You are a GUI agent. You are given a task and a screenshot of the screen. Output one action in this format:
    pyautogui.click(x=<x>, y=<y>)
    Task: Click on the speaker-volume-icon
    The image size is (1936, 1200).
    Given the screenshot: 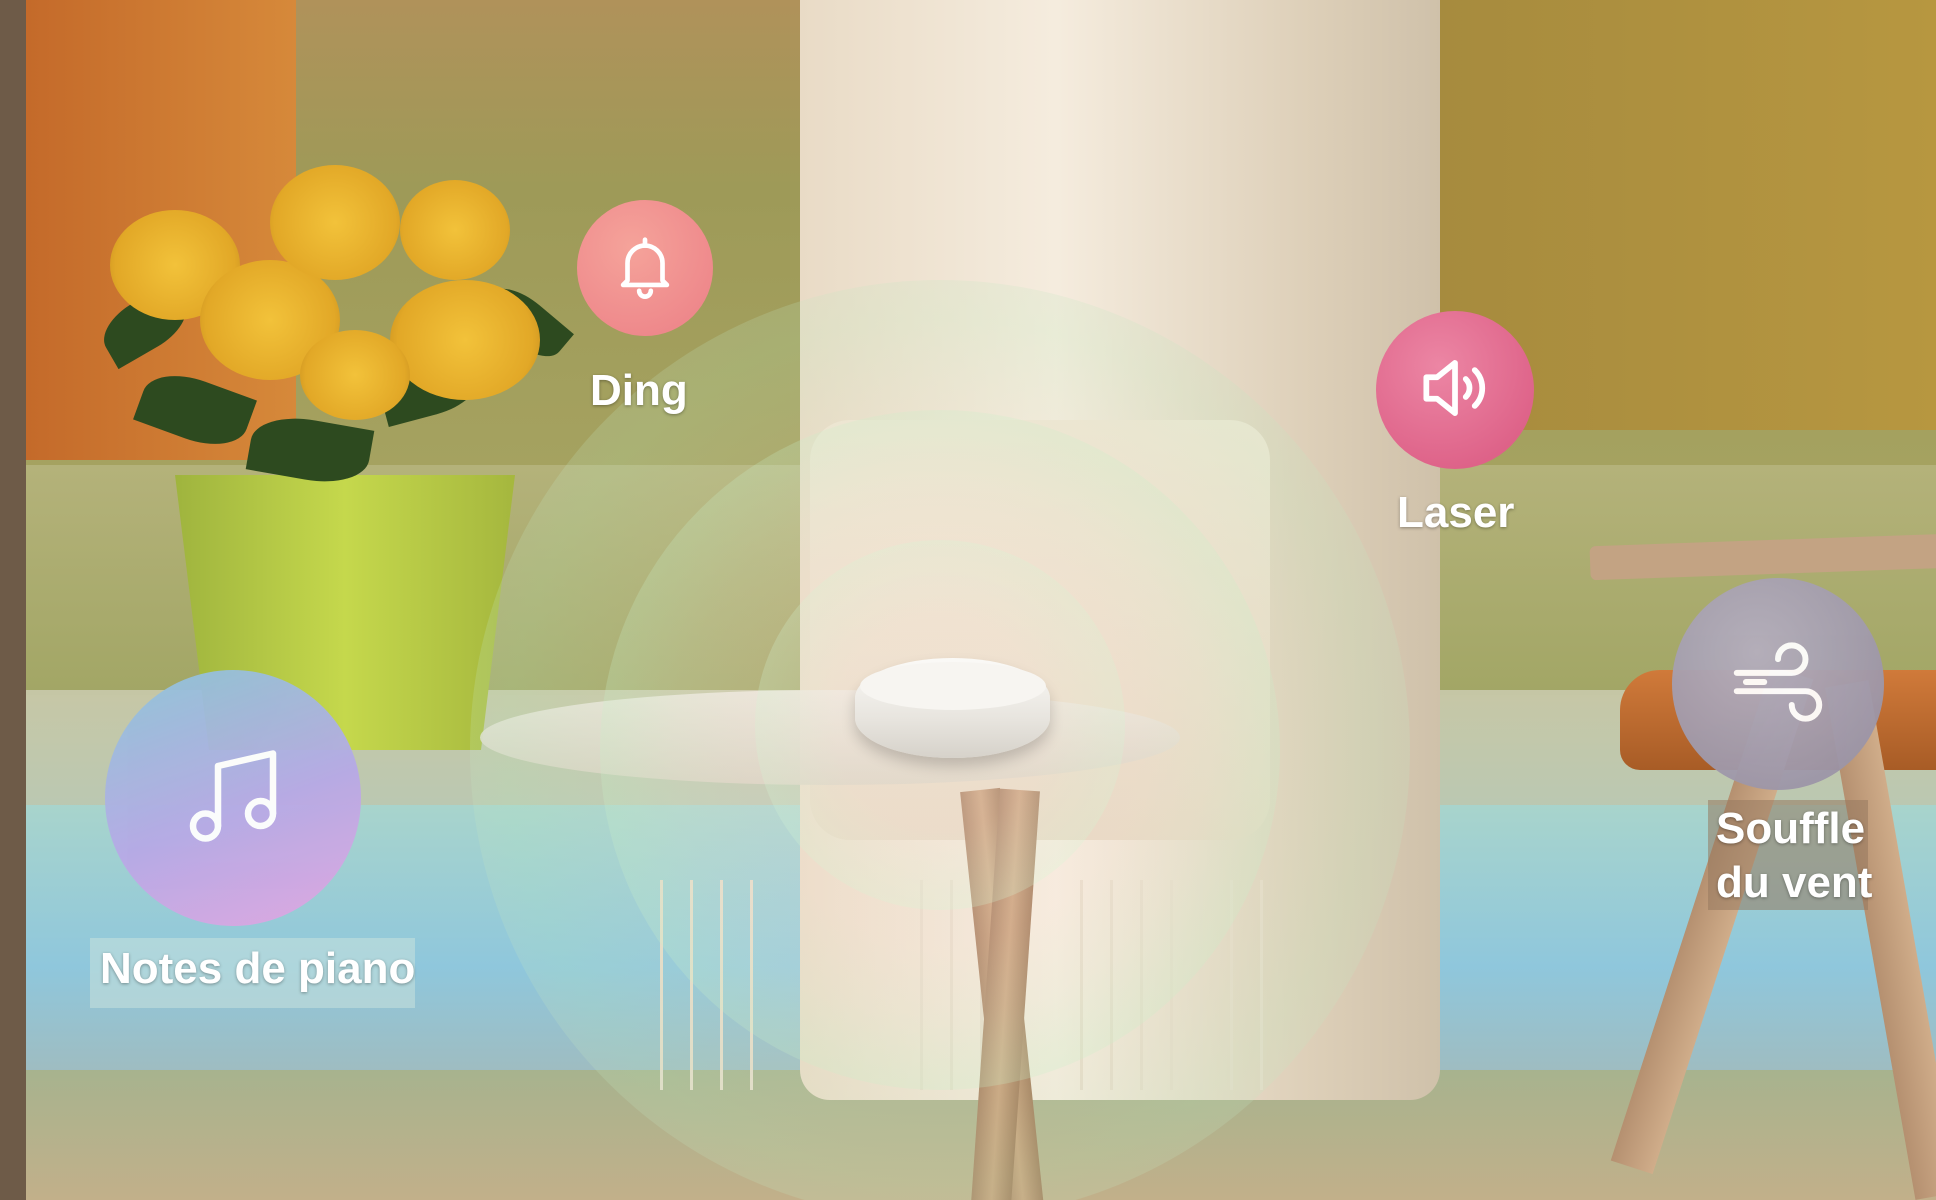 What is the action you would take?
    pyautogui.click(x=1455, y=390)
    